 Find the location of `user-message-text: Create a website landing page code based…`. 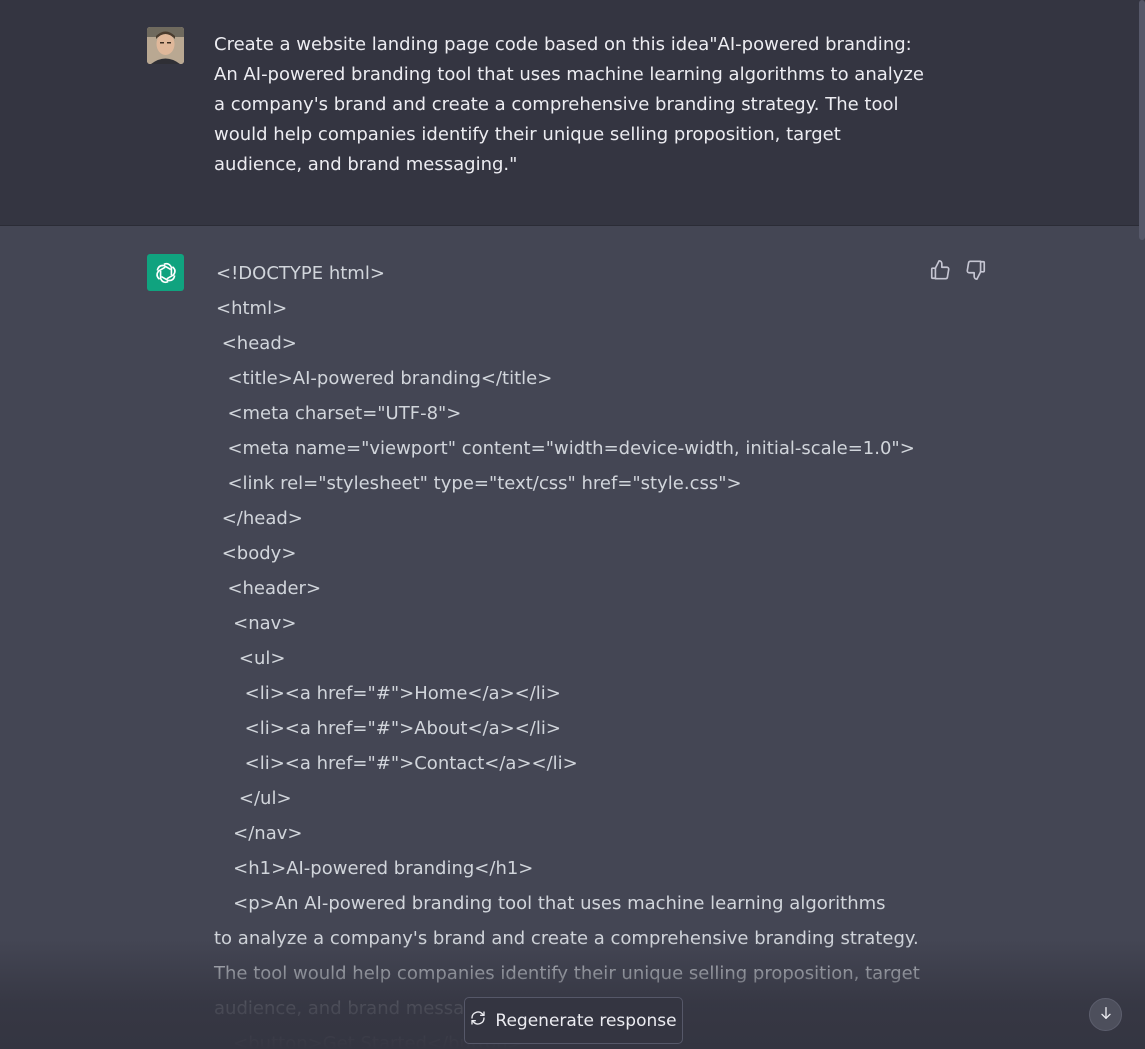

user-message-text: Create a website landing page code based… is located at coordinates (569, 104).